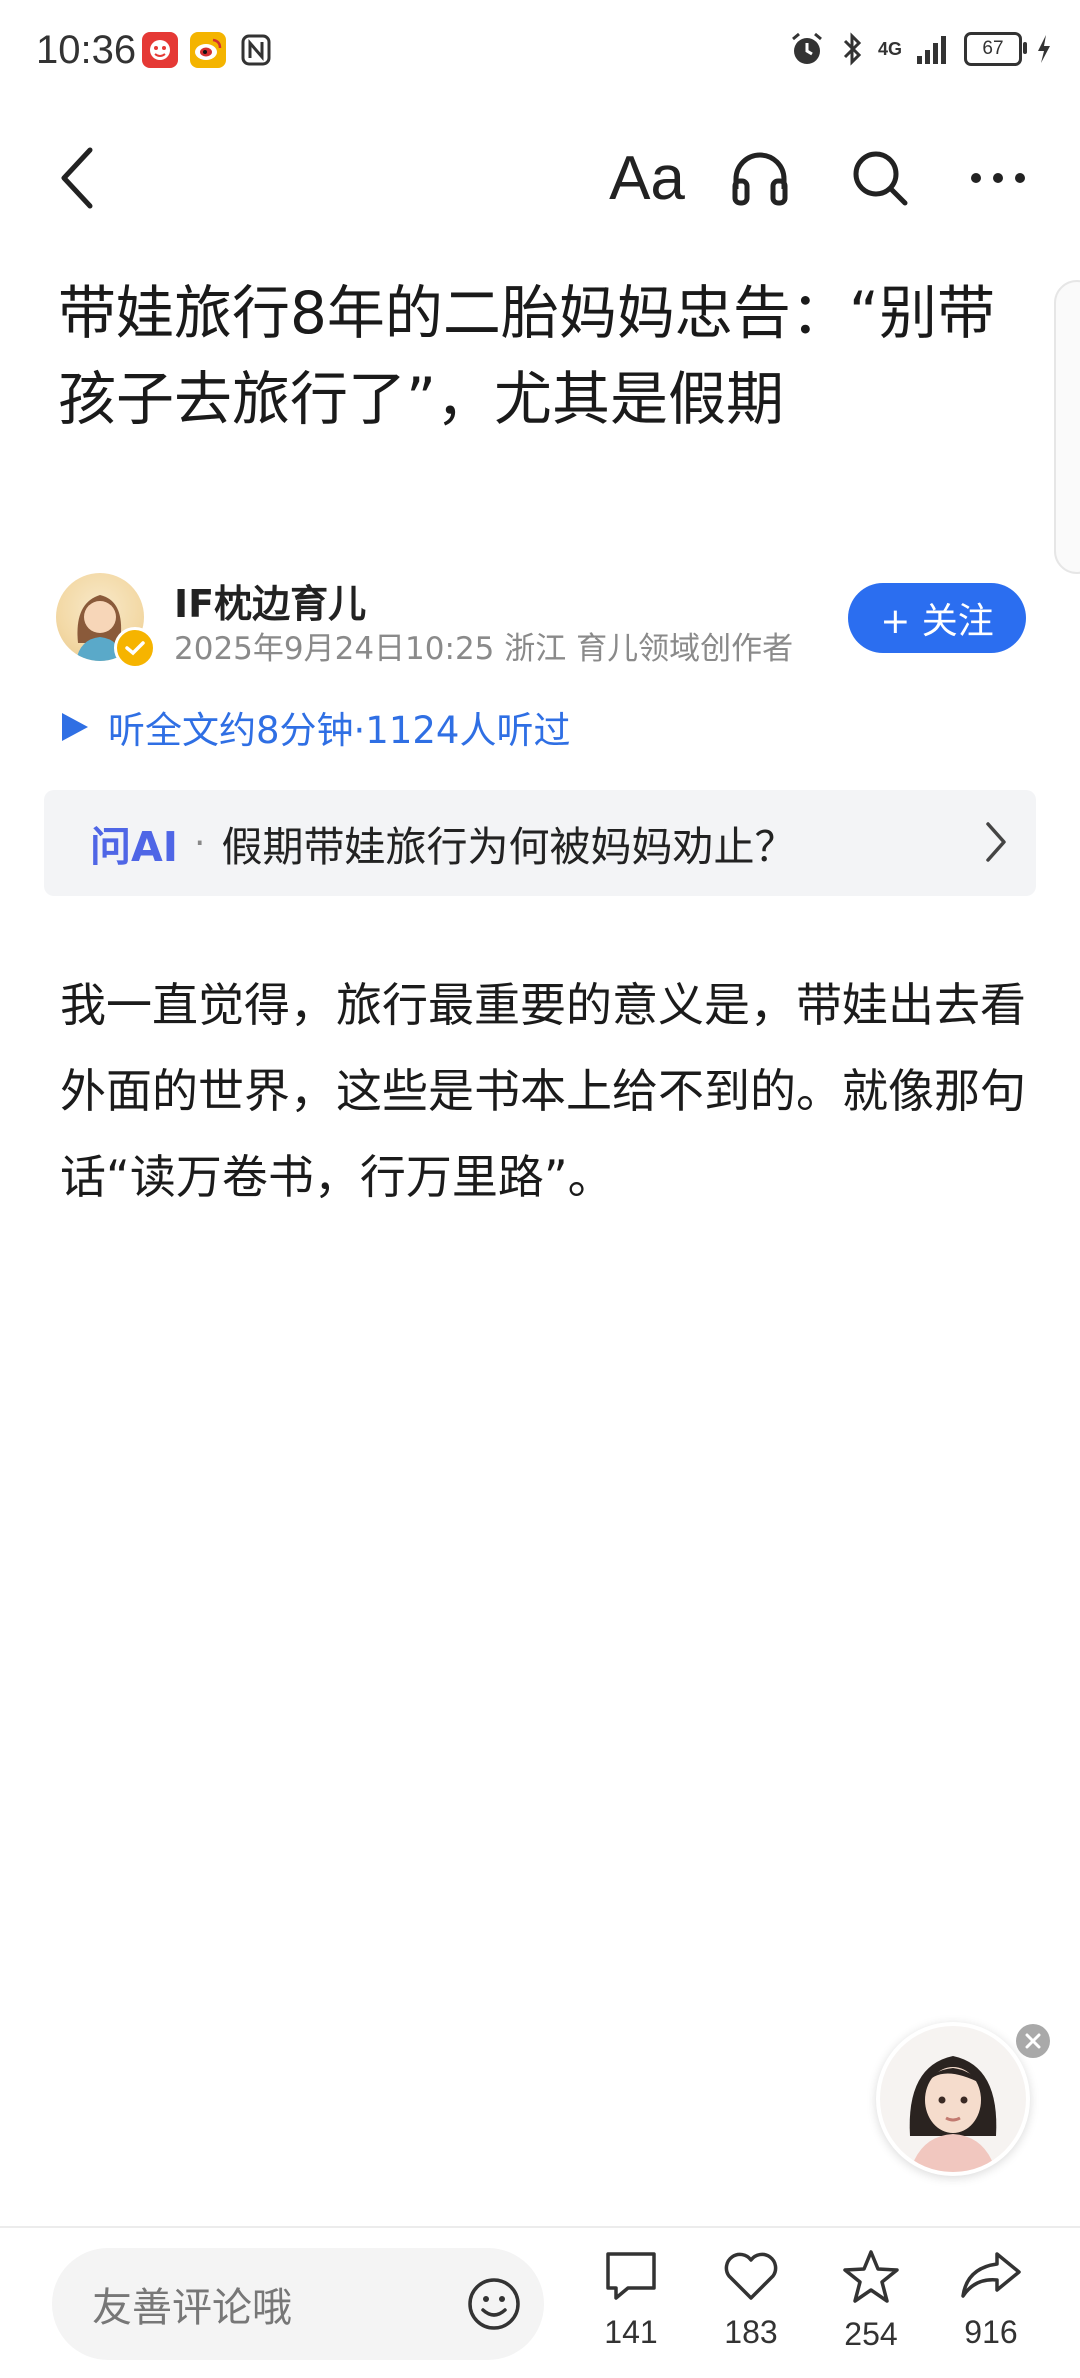  I want to click on star-icon, so click(871, 2276).